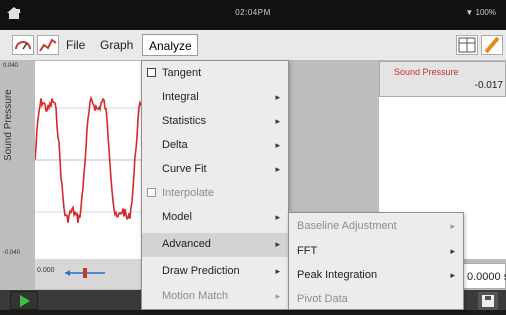 The height and width of the screenshot is (315, 506). What do you see at coordinates (480, 12) in the screenshot?
I see `battery-status: ▼ 100%` at bounding box center [480, 12].